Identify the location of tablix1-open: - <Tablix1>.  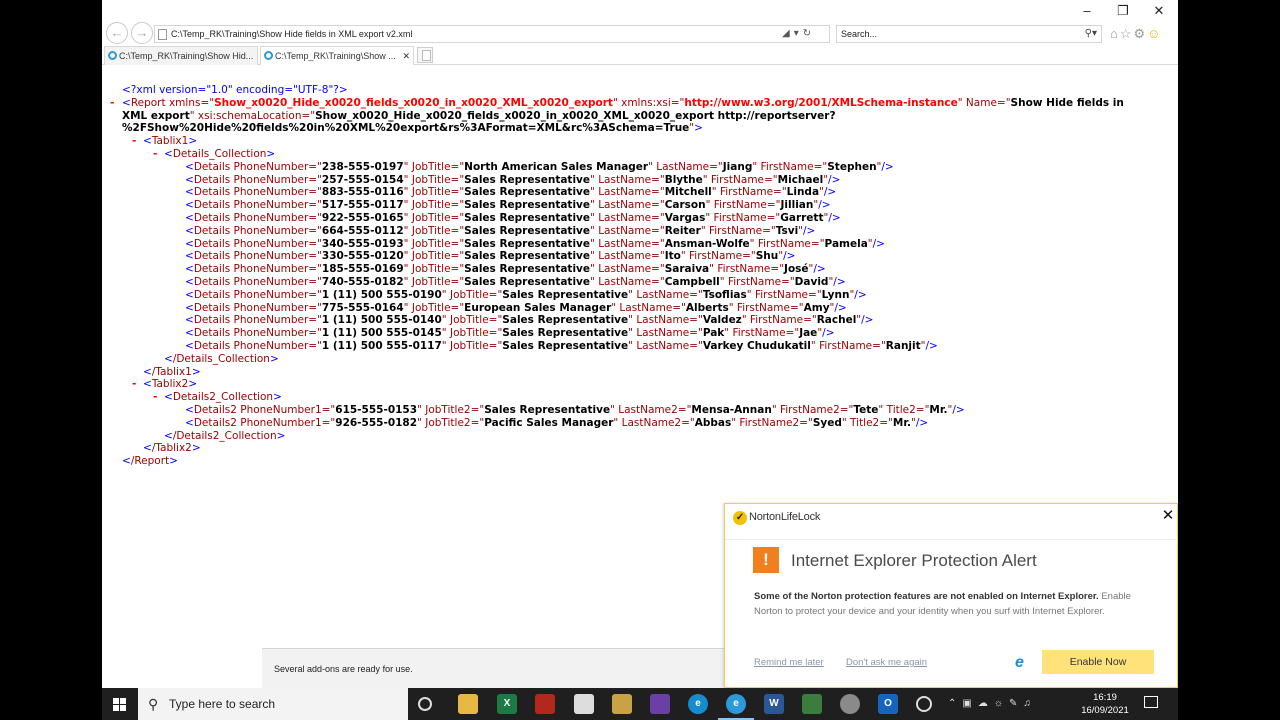
(640, 141).